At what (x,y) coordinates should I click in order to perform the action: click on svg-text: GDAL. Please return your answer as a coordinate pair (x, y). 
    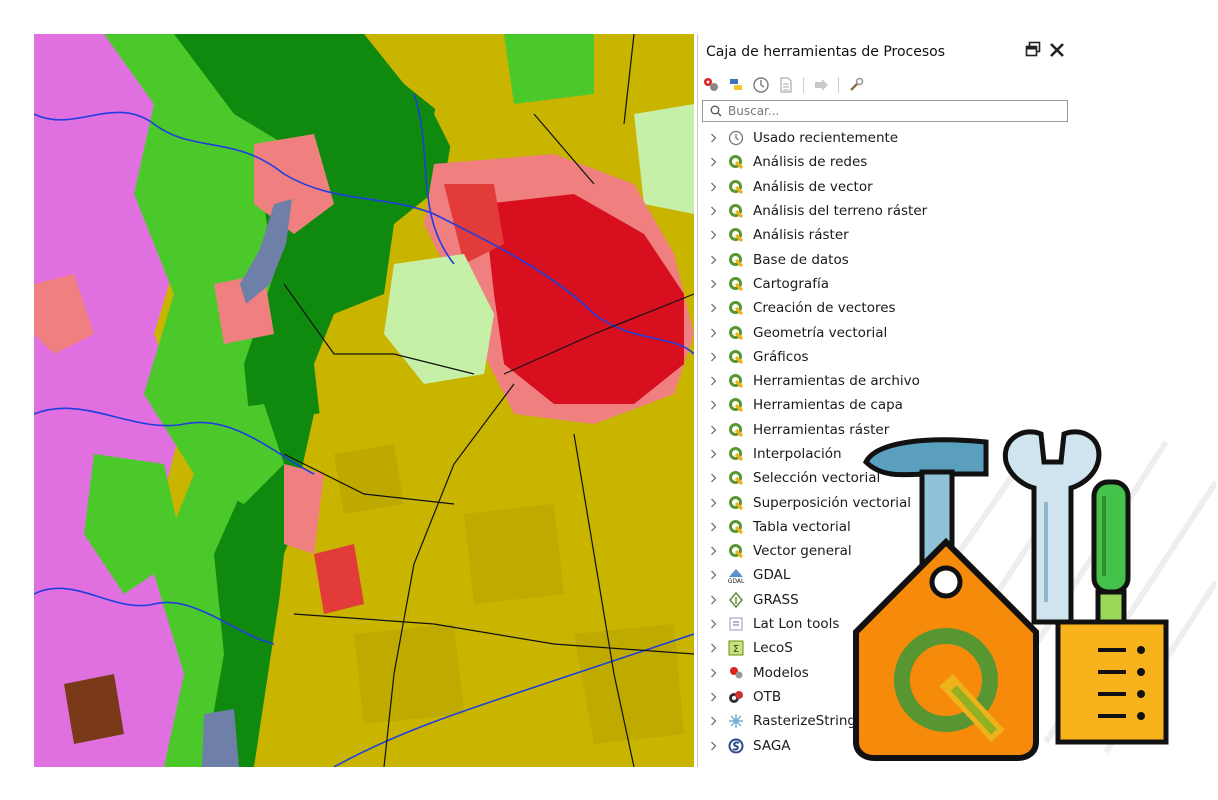
    Looking at the image, I should click on (736, 581).